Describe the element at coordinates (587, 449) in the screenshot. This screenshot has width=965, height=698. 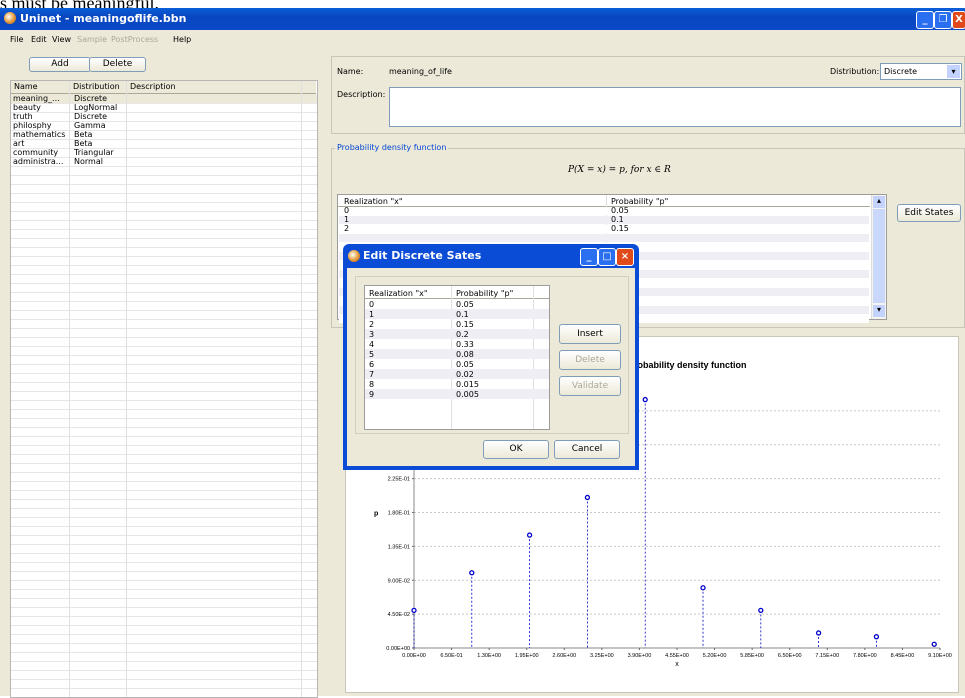
I see `cancel-button: Cancel` at that location.